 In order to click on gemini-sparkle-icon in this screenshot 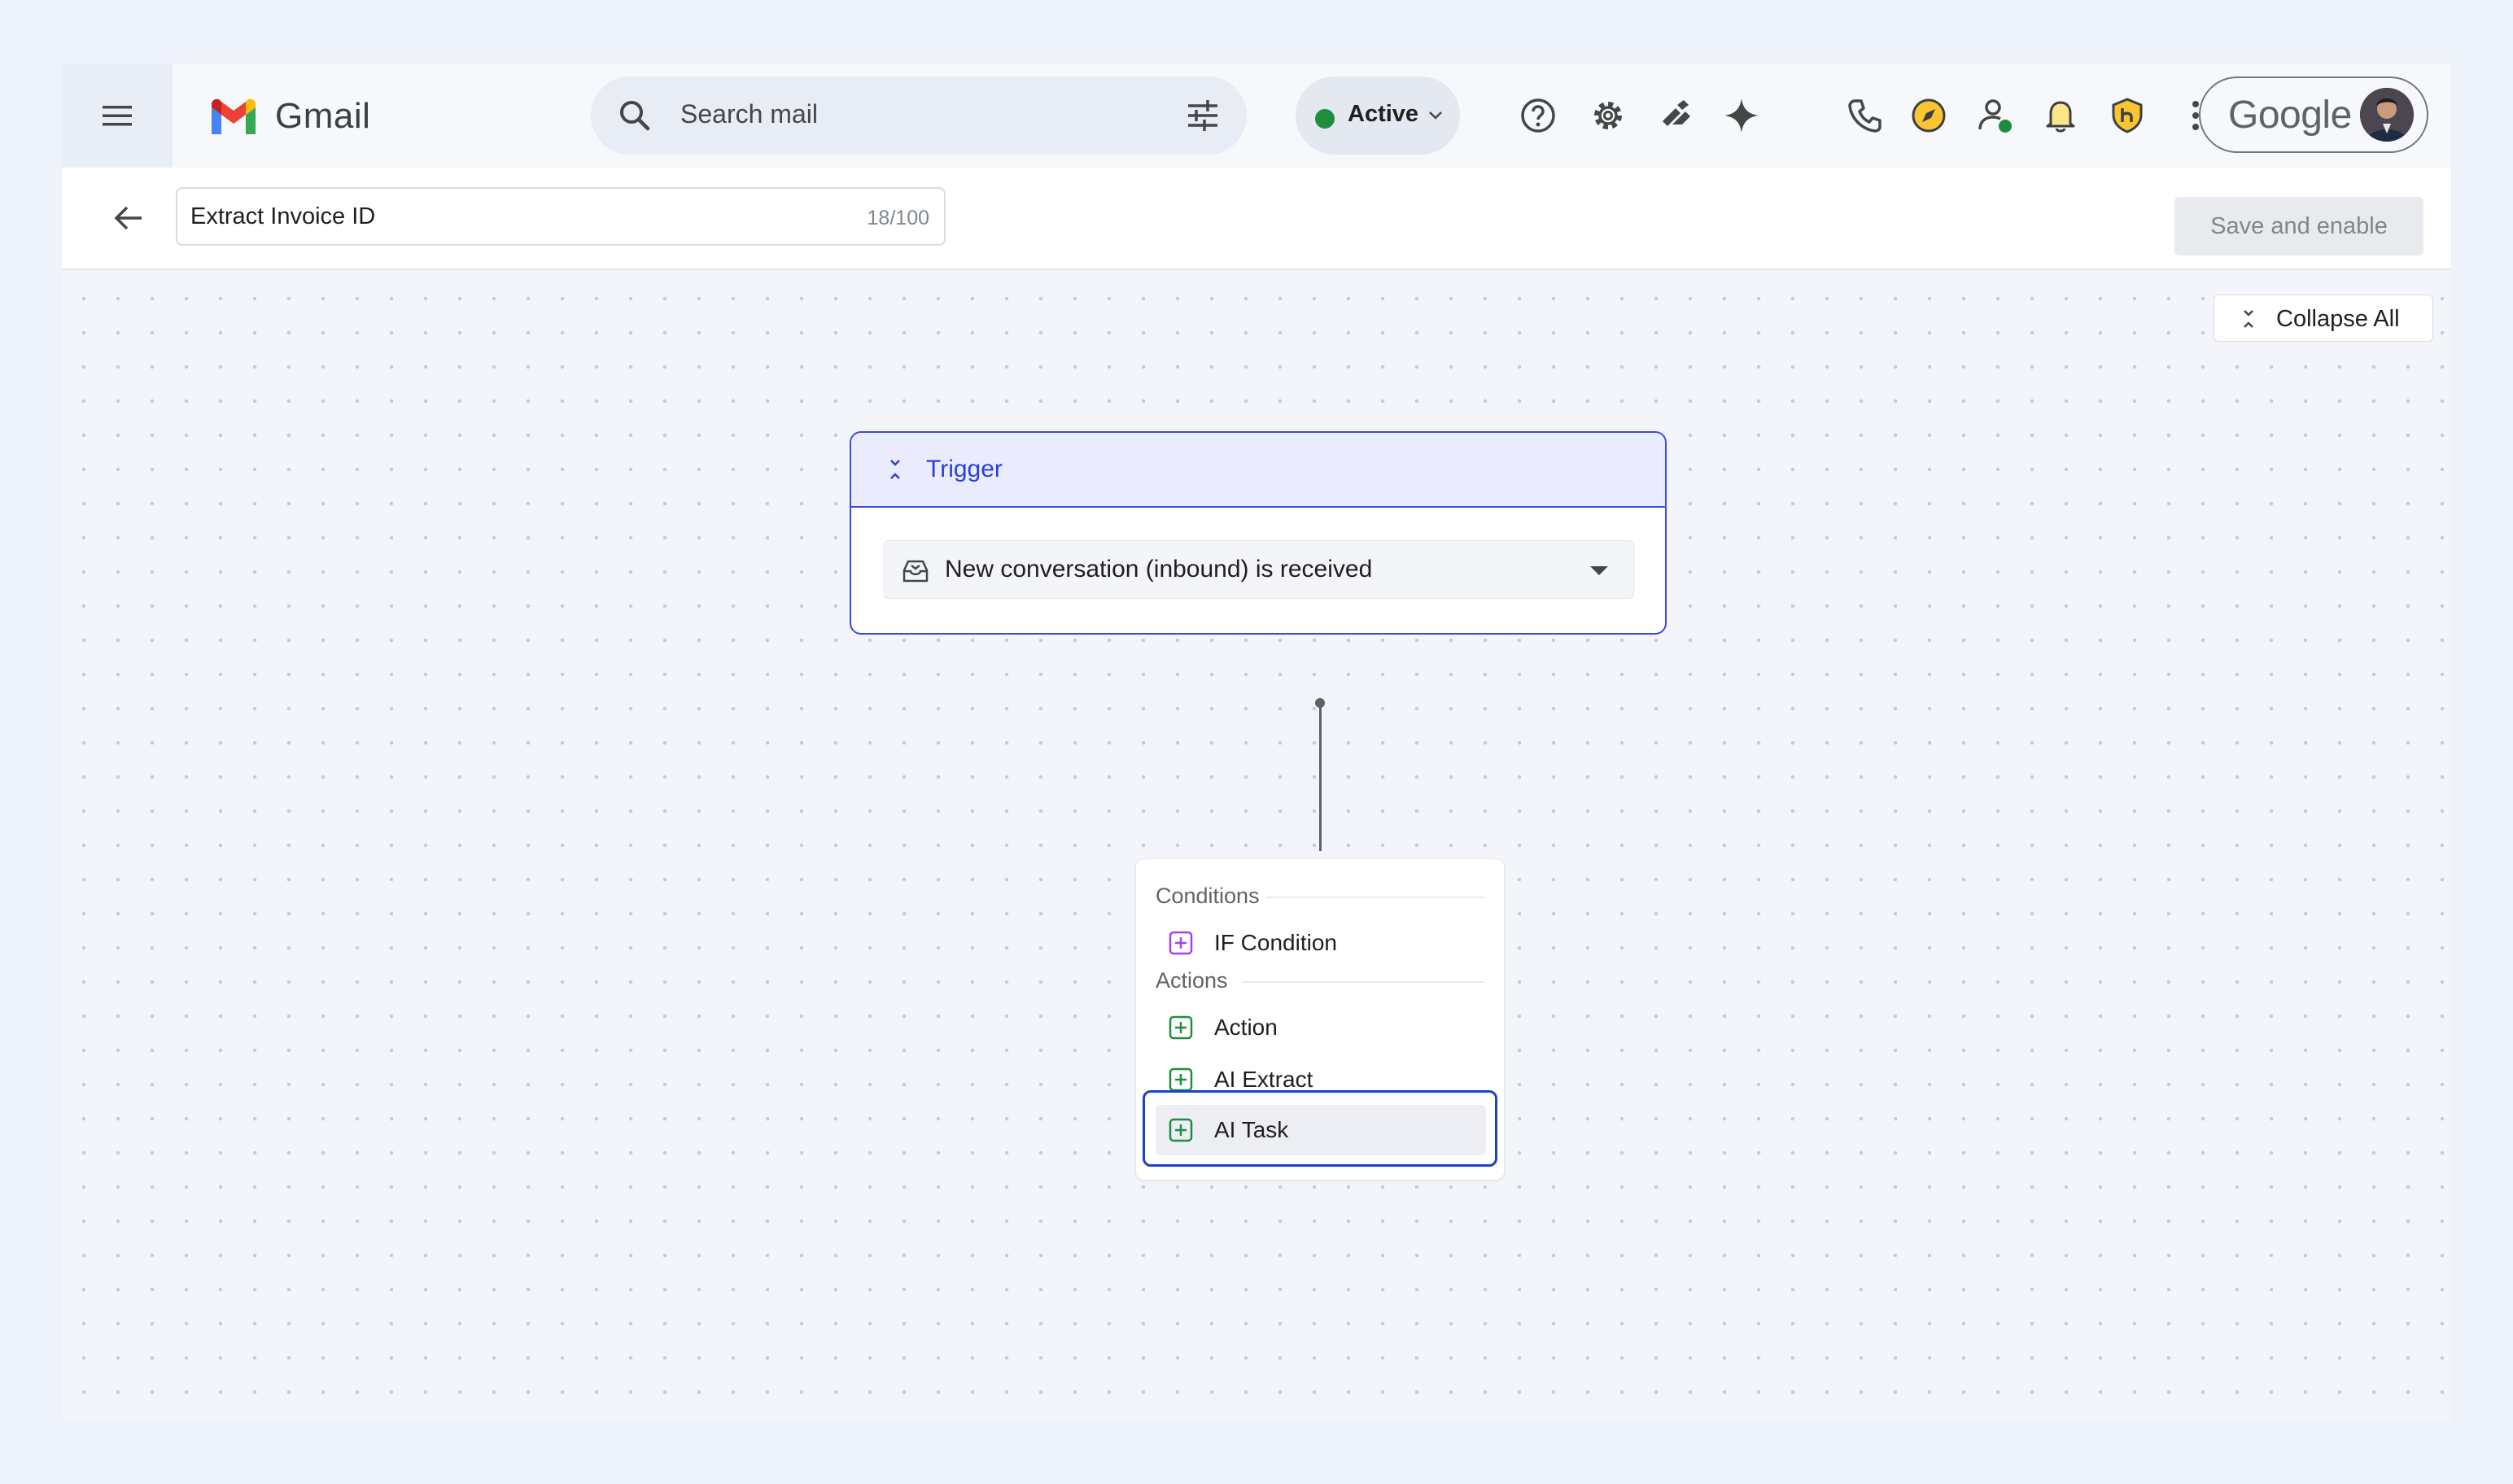, I will do `click(1741, 116)`.